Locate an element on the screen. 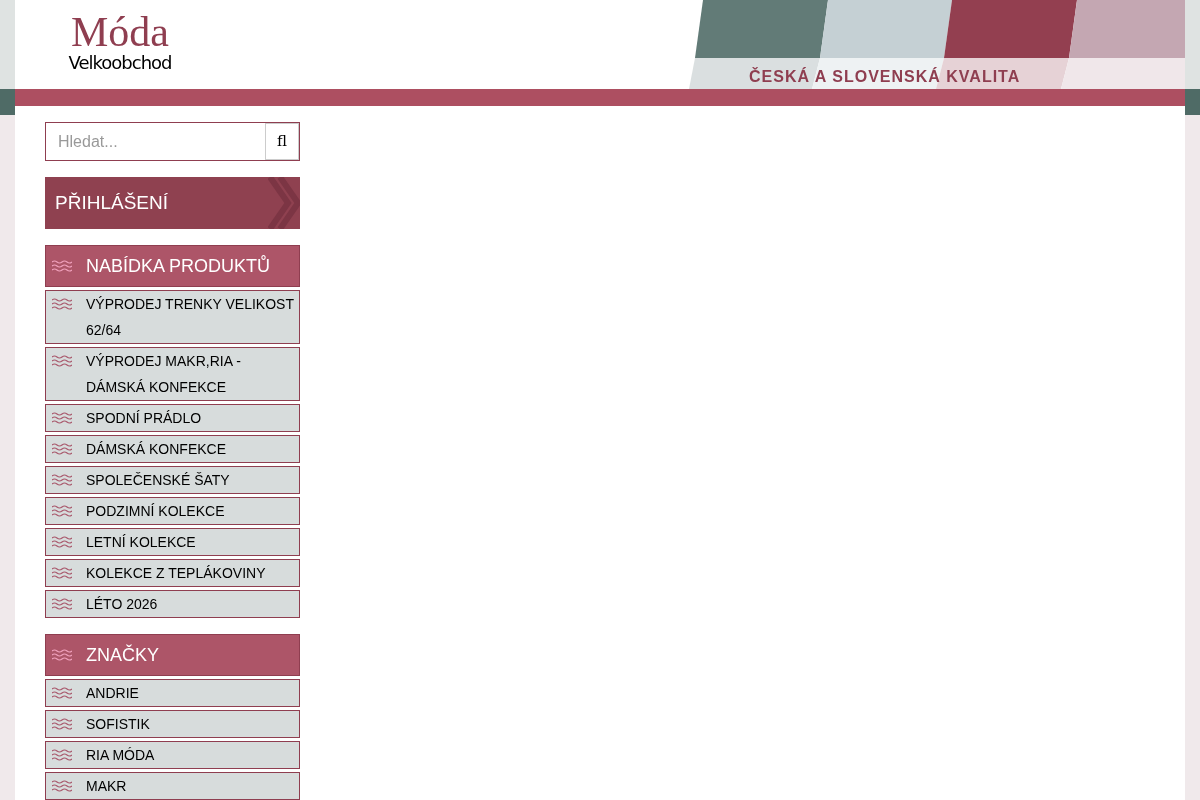 The height and width of the screenshot is (800, 1200). menu-item: SOFISTIK is located at coordinates (172, 724).